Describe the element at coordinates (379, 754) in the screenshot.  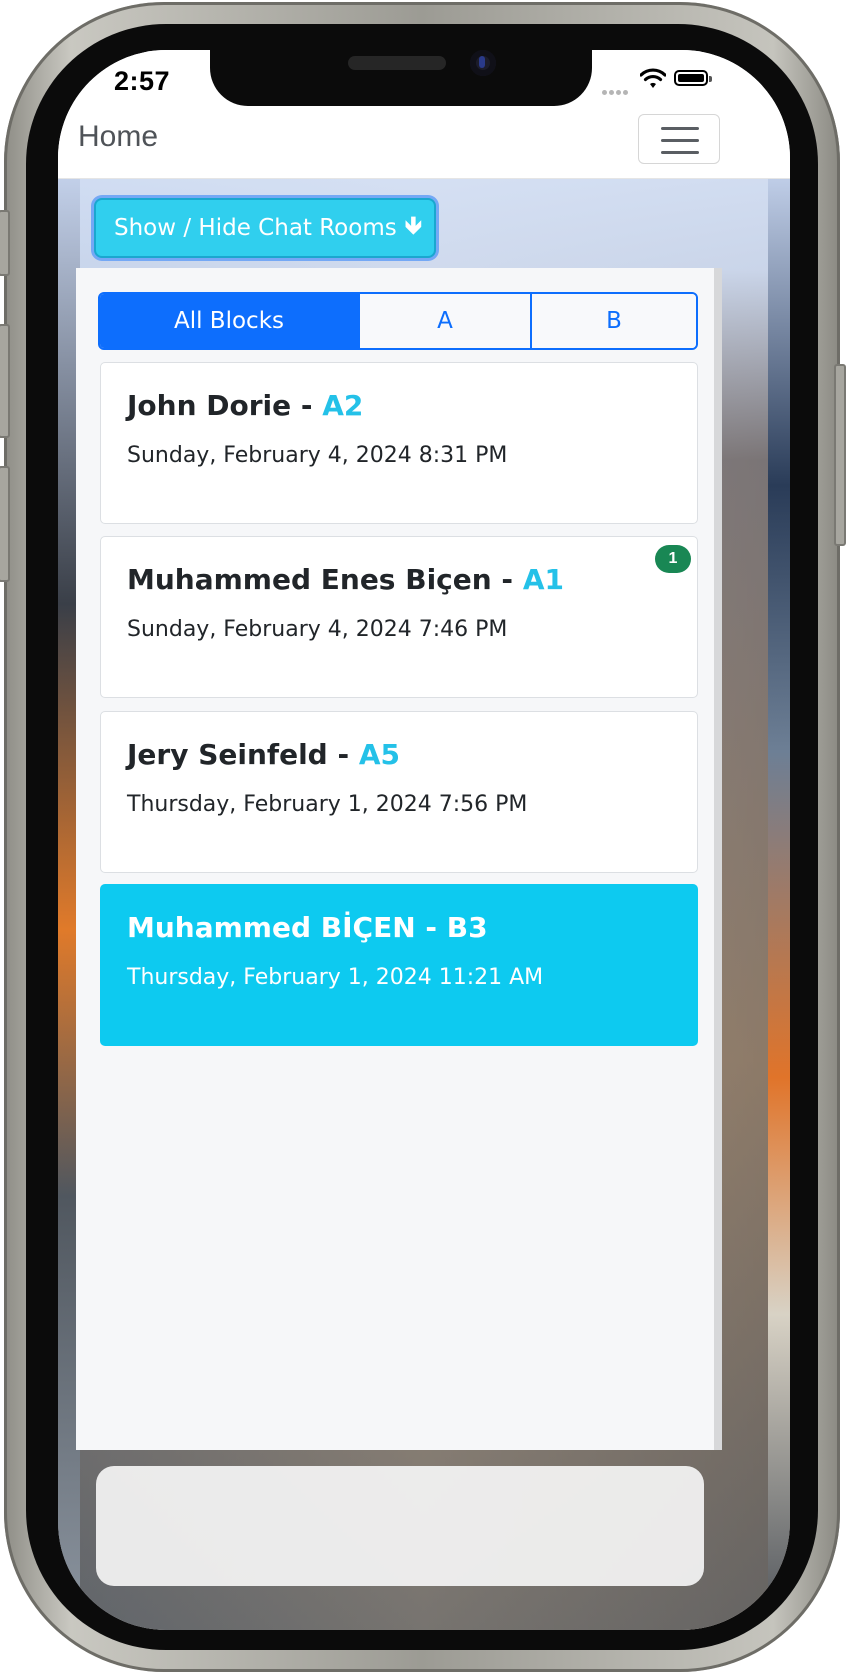
I see `block-label: A5` at that location.